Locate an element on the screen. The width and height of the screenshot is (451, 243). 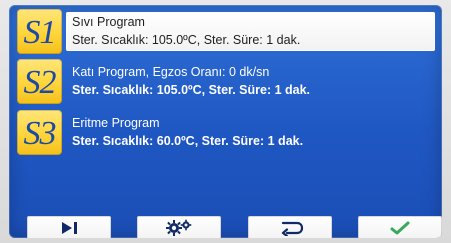
check-icon is located at coordinates (400, 228).